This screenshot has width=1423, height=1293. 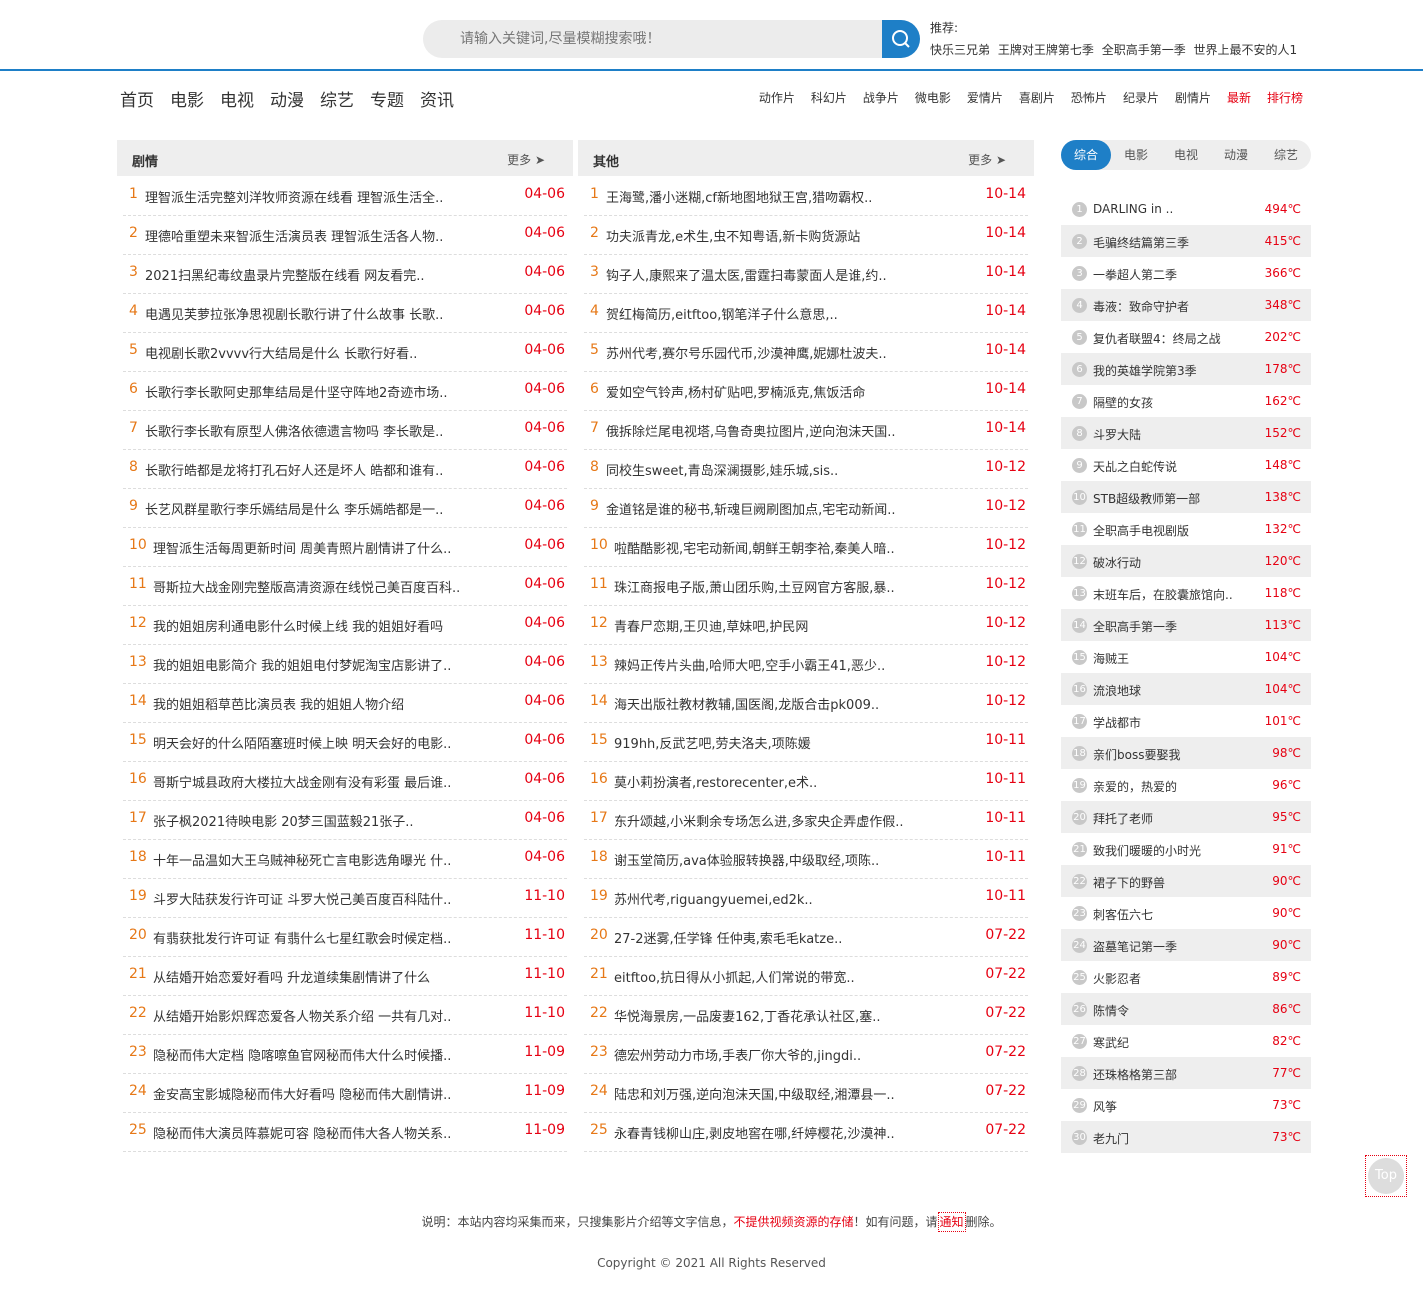 I want to click on list-item: 11 哥斯拉大战金刚完整版高清资源在线悦己美百度百科.. 04-06, so click(x=345, y=586).